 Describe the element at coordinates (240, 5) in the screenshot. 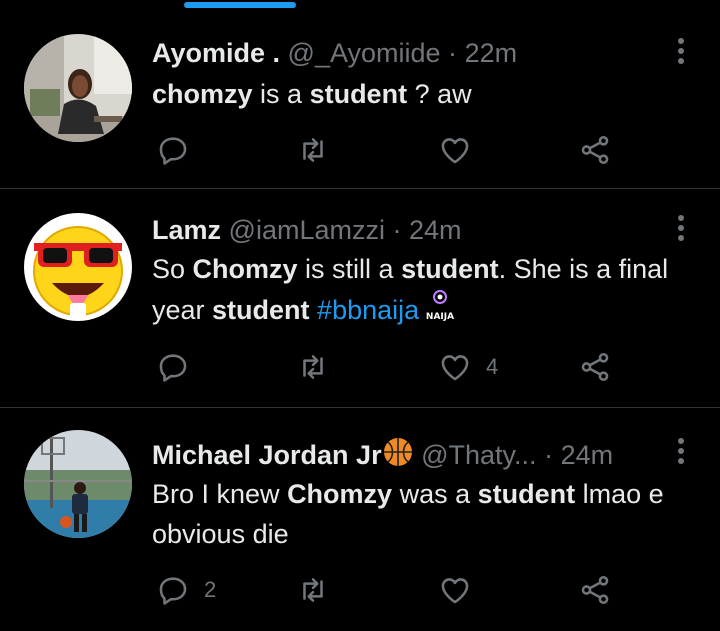

I see `tab-indicator` at that location.